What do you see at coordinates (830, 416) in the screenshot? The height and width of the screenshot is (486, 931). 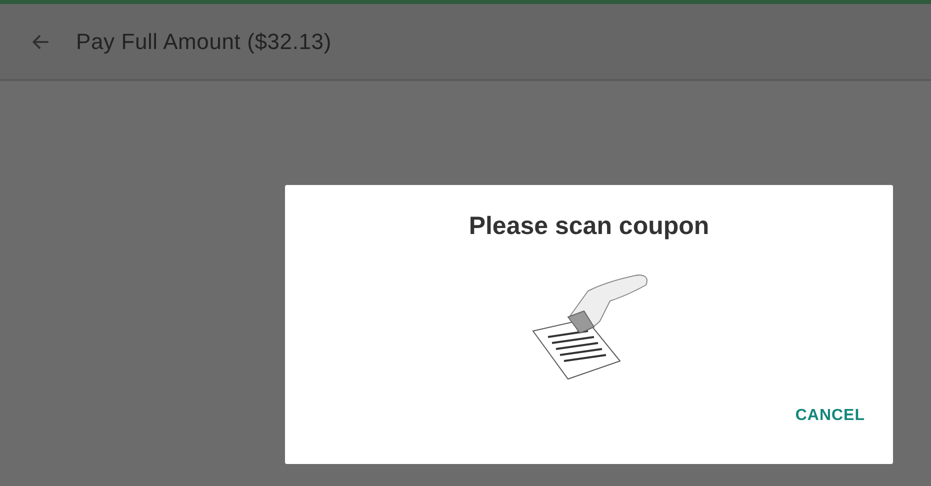 I see `cancel-button: CANCEL` at bounding box center [830, 416].